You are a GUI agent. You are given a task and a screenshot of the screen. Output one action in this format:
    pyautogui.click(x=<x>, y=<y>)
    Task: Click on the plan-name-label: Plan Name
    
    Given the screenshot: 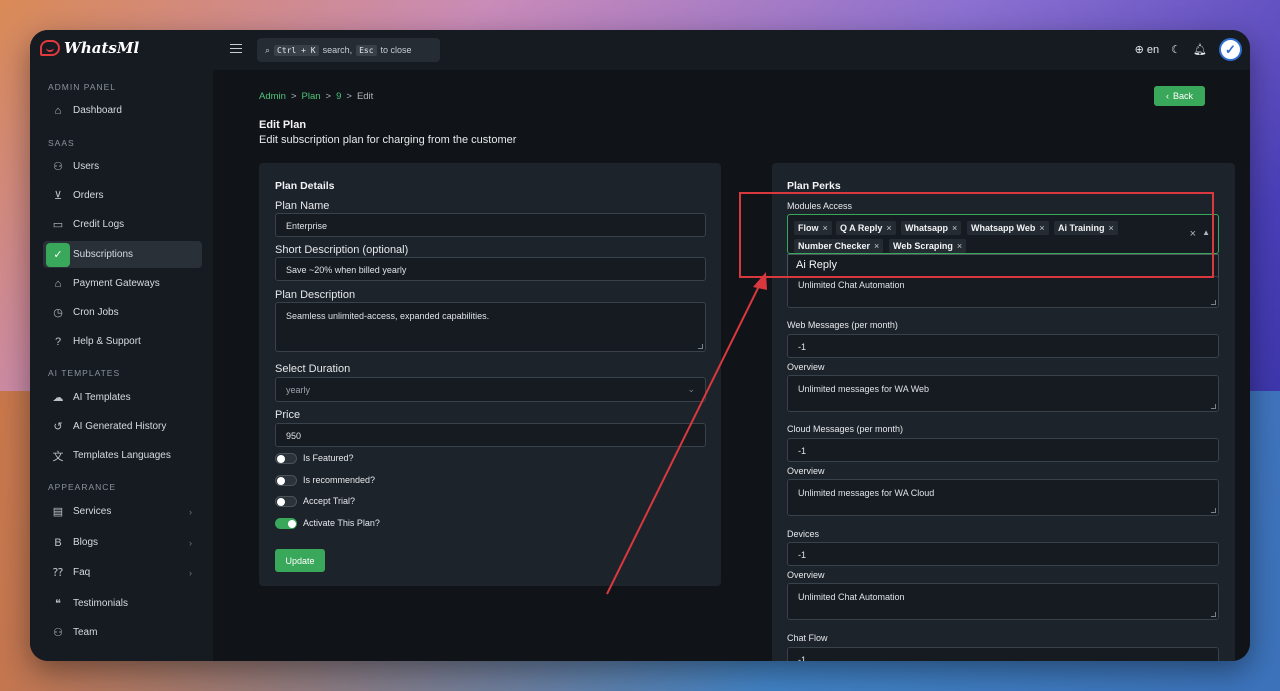 What is the action you would take?
    pyautogui.click(x=302, y=206)
    